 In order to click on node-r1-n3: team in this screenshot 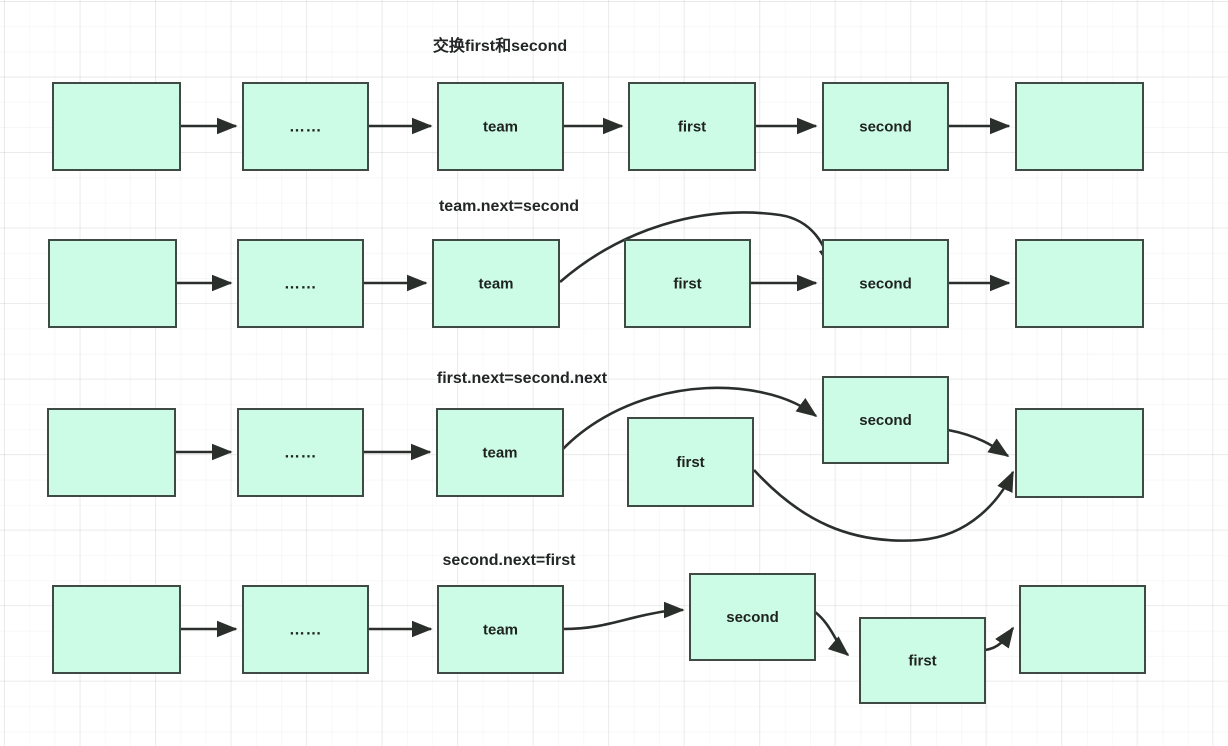, I will do `click(500, 126)`.